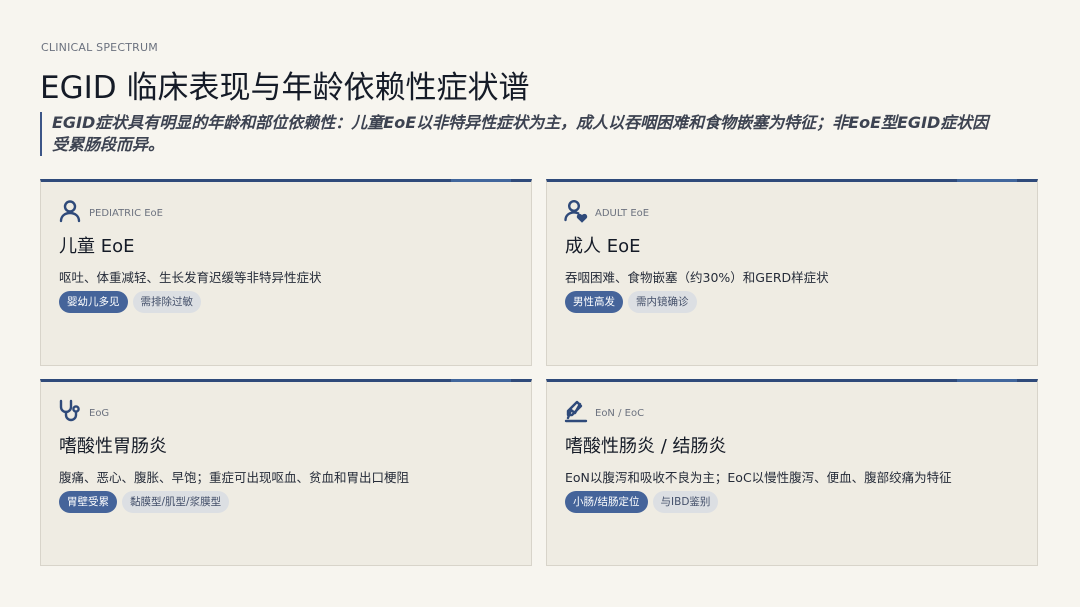 Image resolution: width=1080 pixels, height=607 pixels. I want to click on card-description: 吞咽困难、食物嵌塞（约30%）和GERD样症状, so click(697, 277).